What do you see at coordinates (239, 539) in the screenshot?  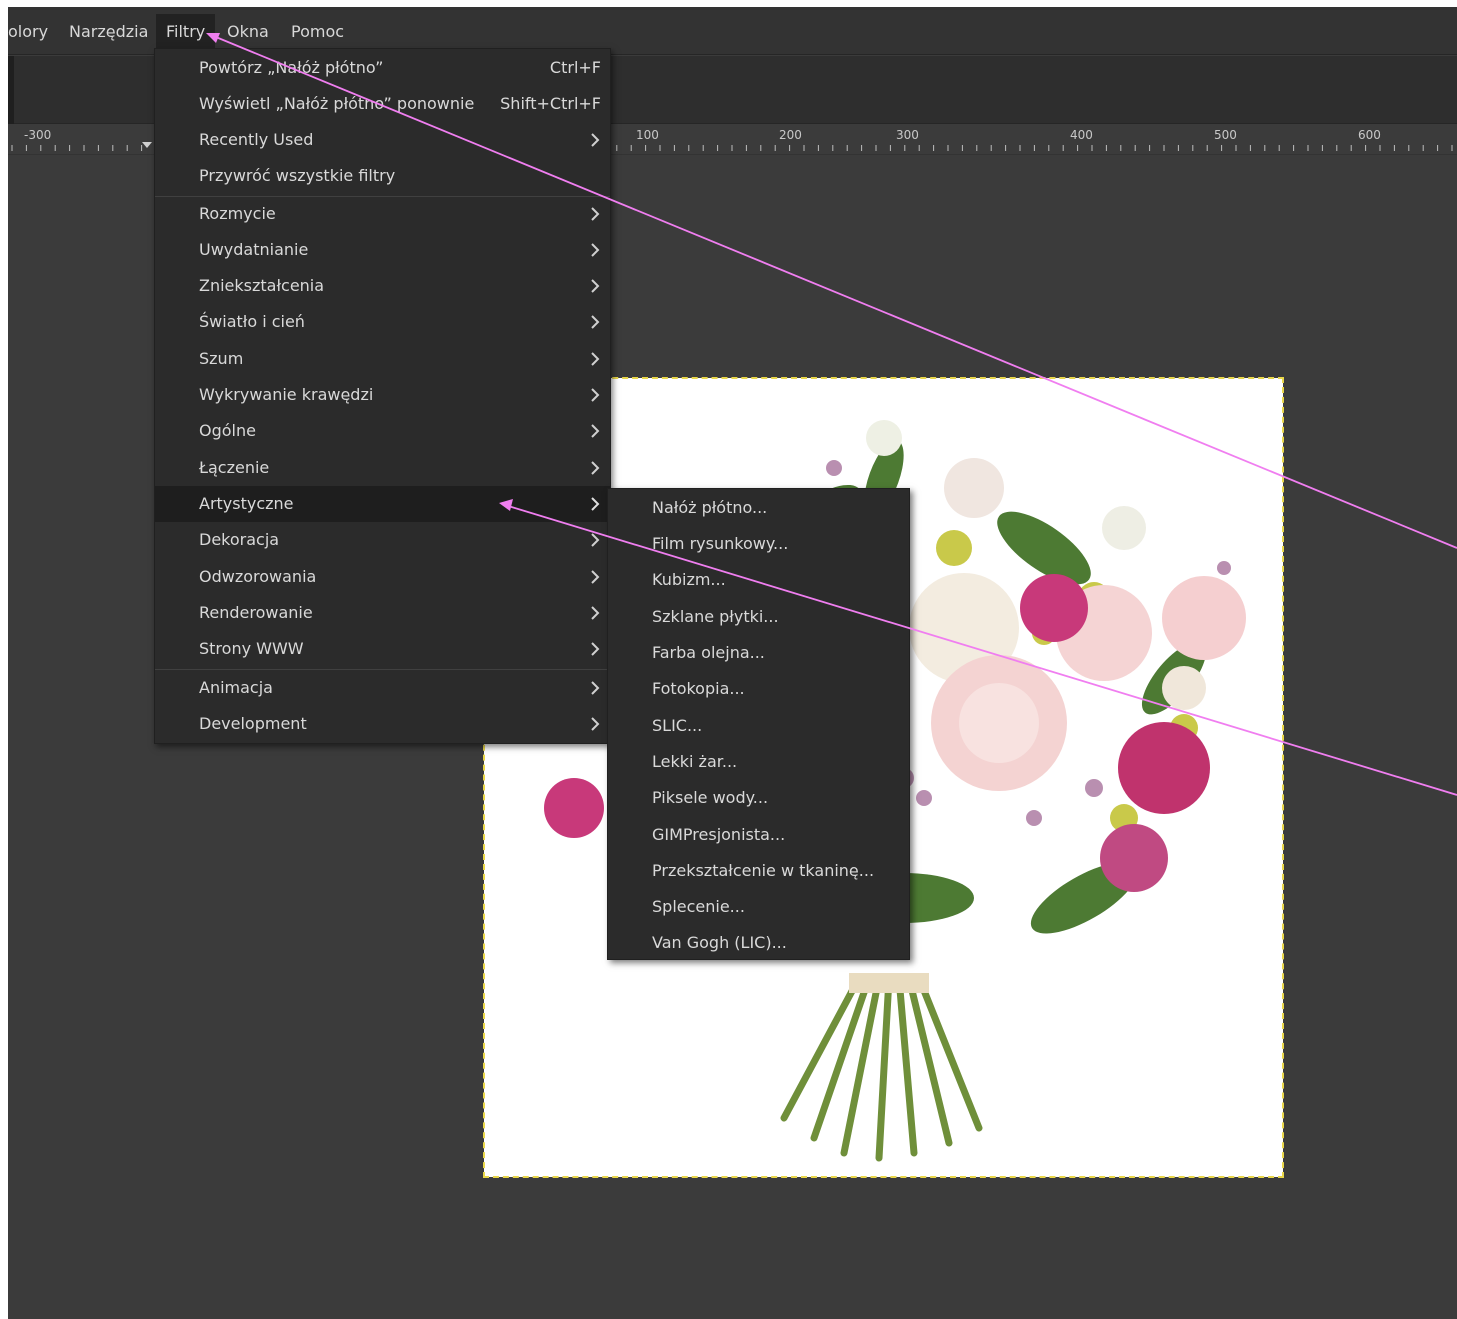 I see `menu-item-label: Dekoracja` at bounding box center [239, 539].